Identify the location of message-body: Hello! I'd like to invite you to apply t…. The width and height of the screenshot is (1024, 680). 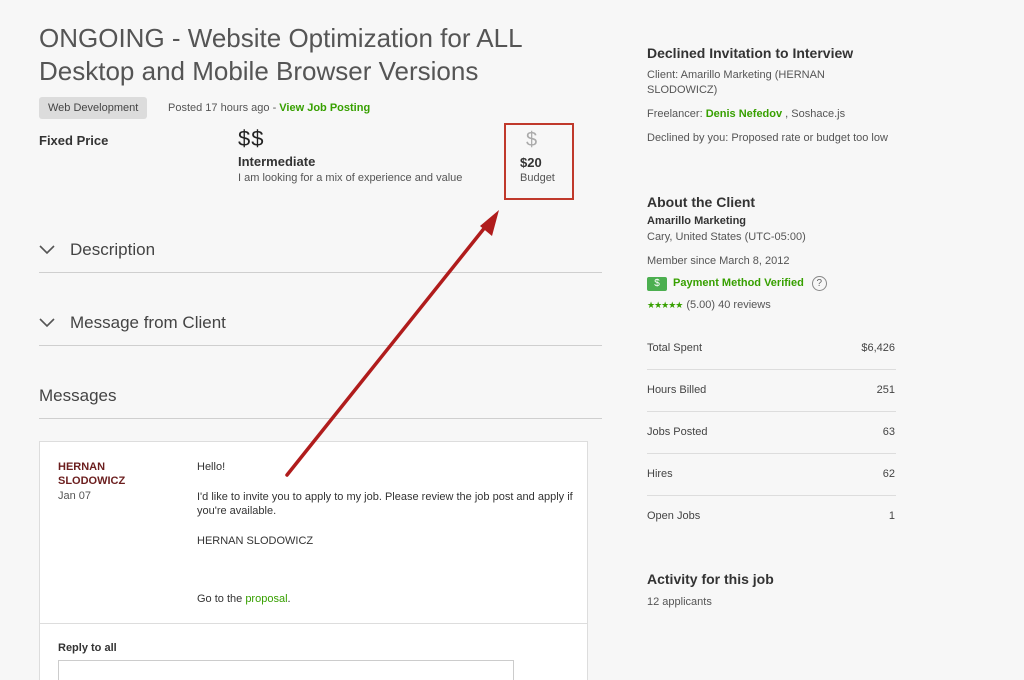
(387, 541).